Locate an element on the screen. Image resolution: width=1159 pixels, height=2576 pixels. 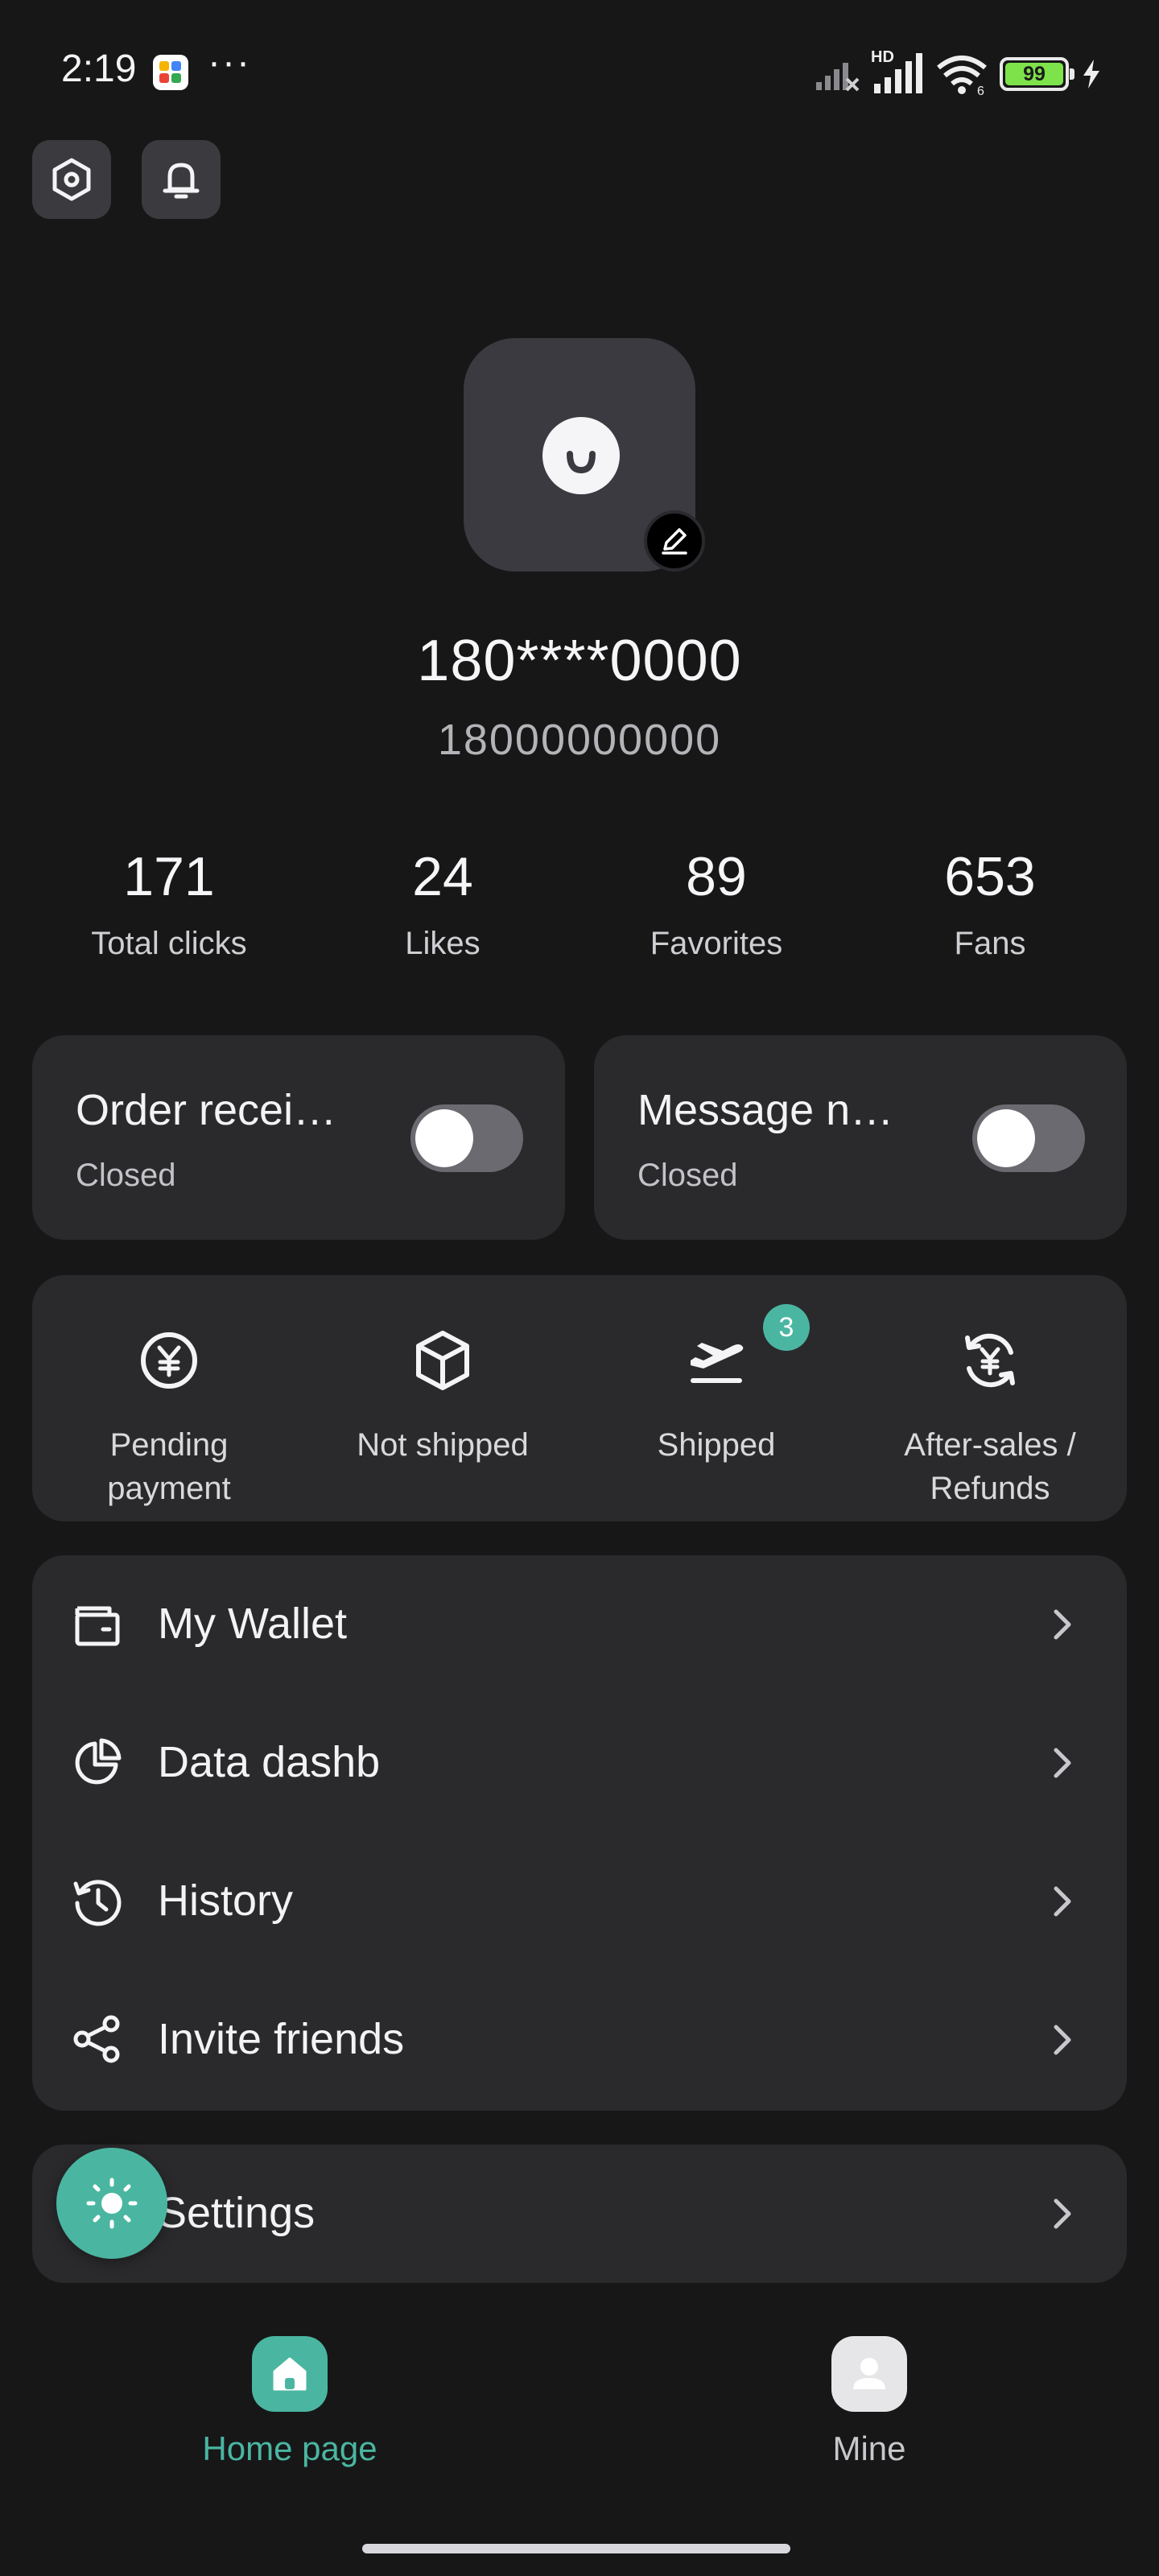
share-icon is located at coordinates (96, 2039).